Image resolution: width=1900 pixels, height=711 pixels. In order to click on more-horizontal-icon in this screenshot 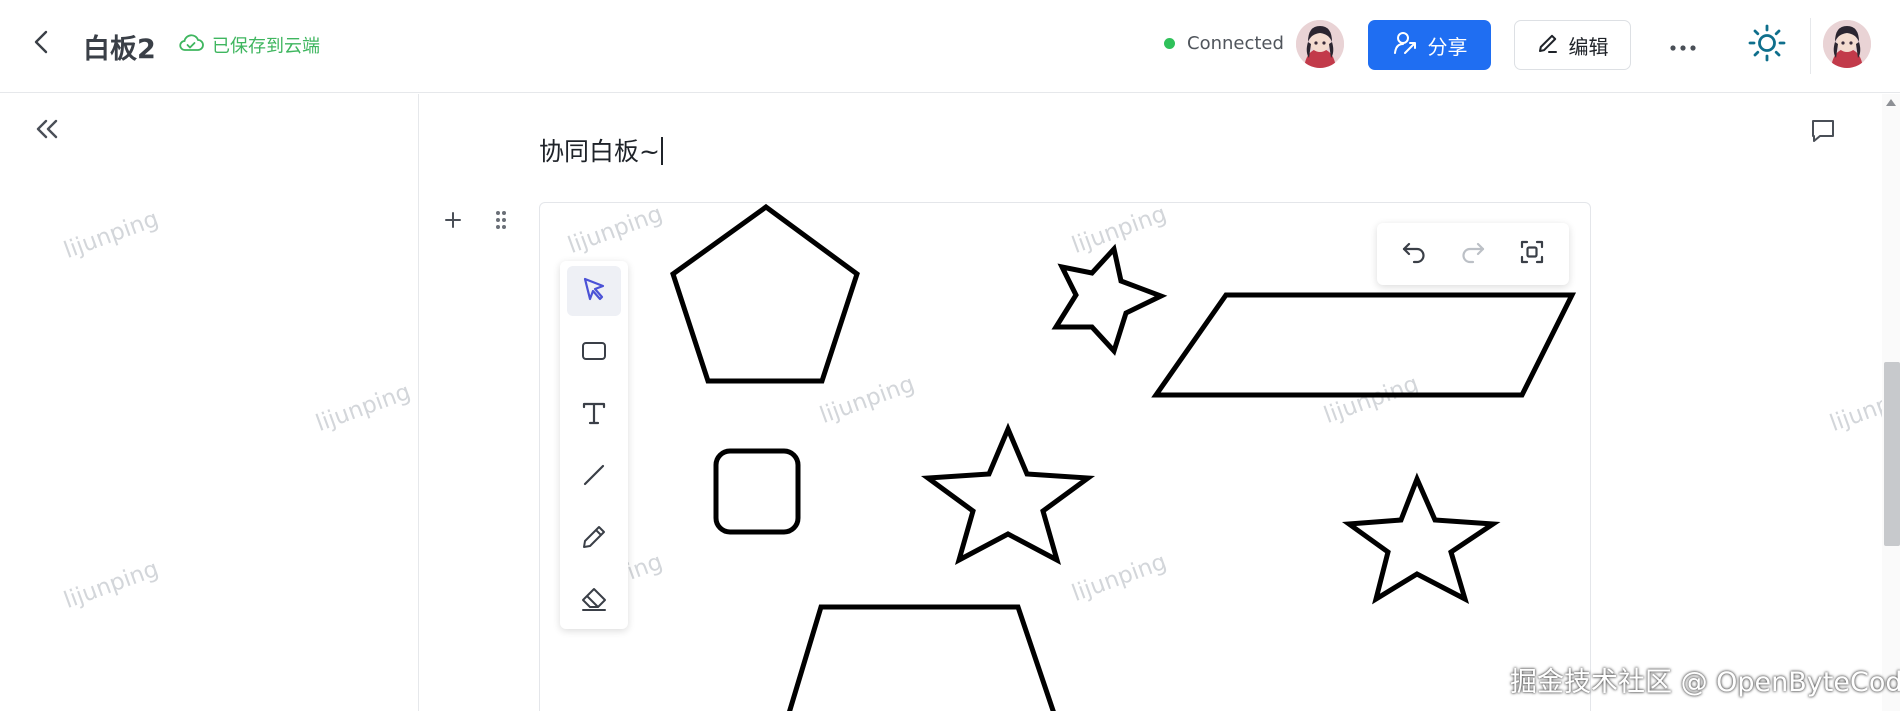, I will do `click(1683, 45)`.